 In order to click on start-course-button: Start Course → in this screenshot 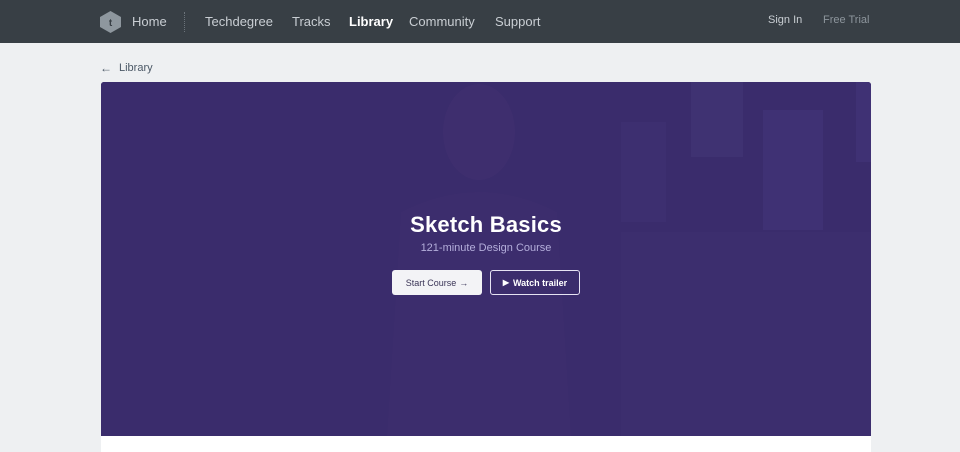, I will do `click(437, 282)`.